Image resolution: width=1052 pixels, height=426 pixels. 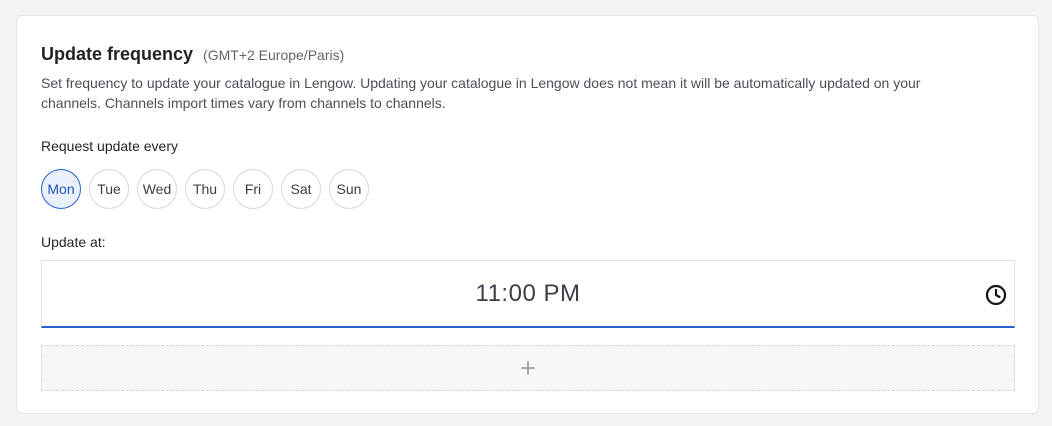 I want to click on day-tue-button: Tue, so click(x=109, y=189).